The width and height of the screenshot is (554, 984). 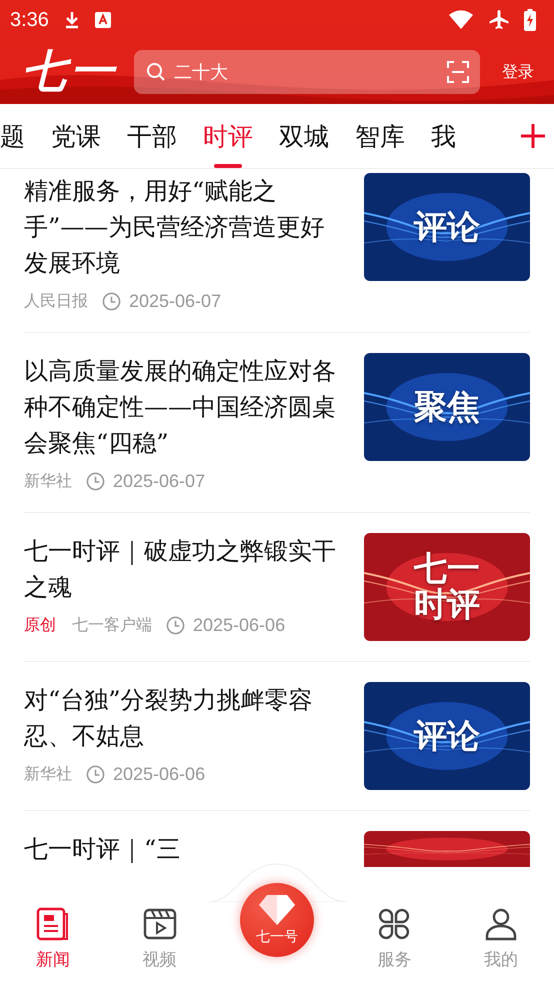 What do you see at coordinates (443, 136) in the screenshot?
I see `category-tab: 我` at bounding box center [443, 136].